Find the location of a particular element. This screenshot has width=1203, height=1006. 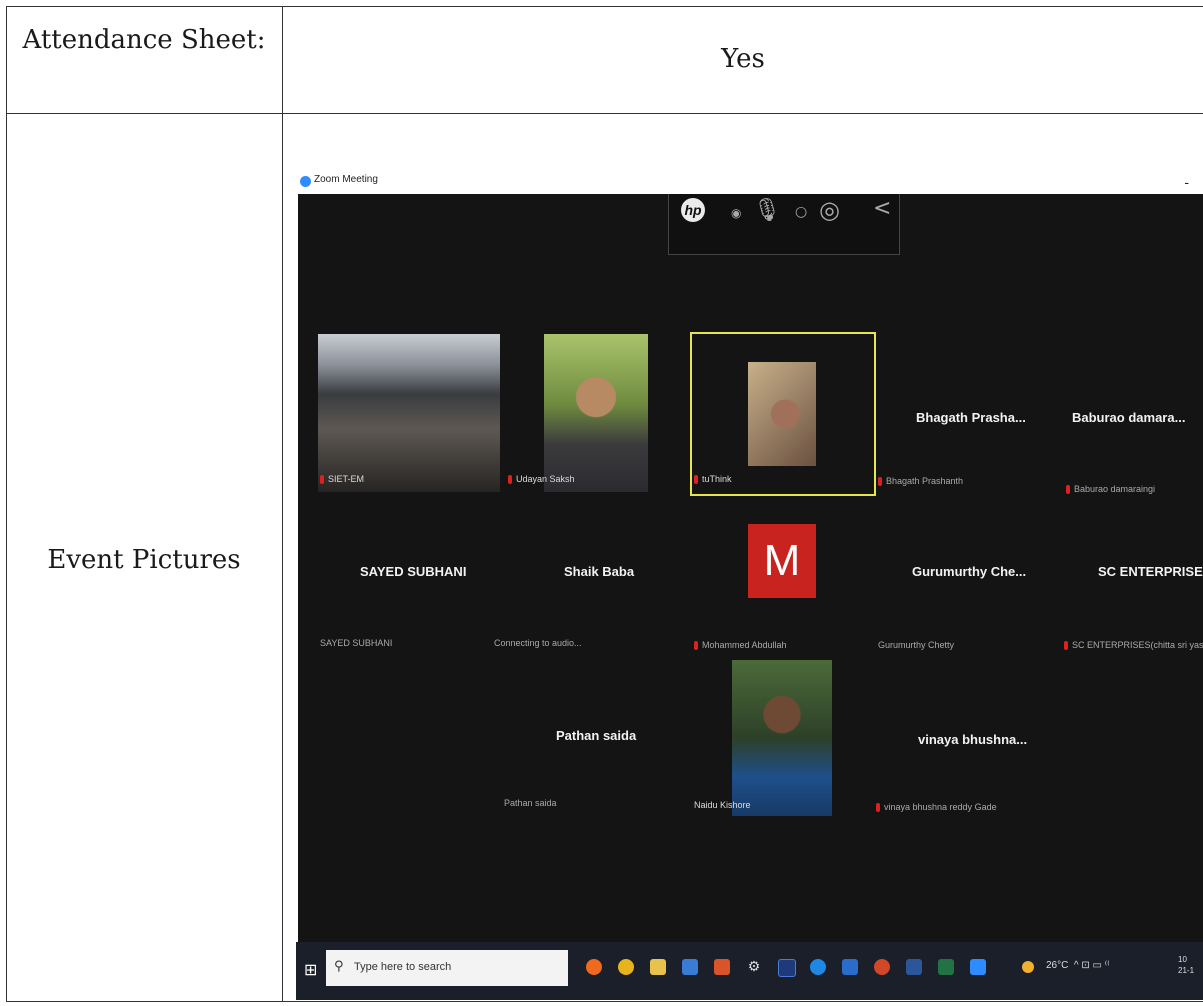

table-border-left is located at coordinates (6, 504).